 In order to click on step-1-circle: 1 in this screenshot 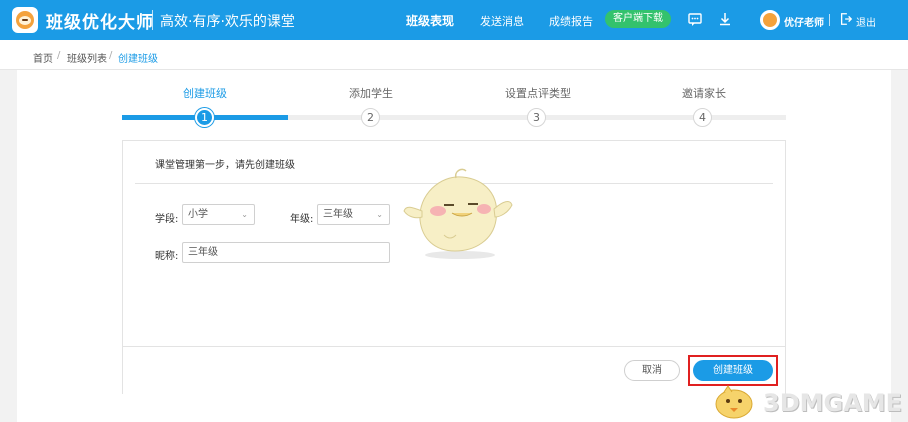, I will do `click(204, 117)`.